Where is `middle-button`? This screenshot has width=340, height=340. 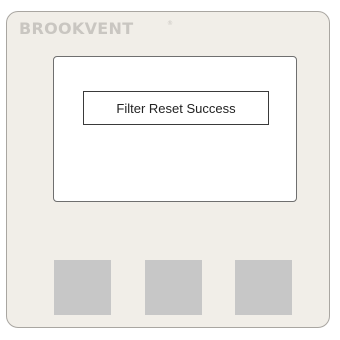
middle-button is located at coordinates (173, 287).